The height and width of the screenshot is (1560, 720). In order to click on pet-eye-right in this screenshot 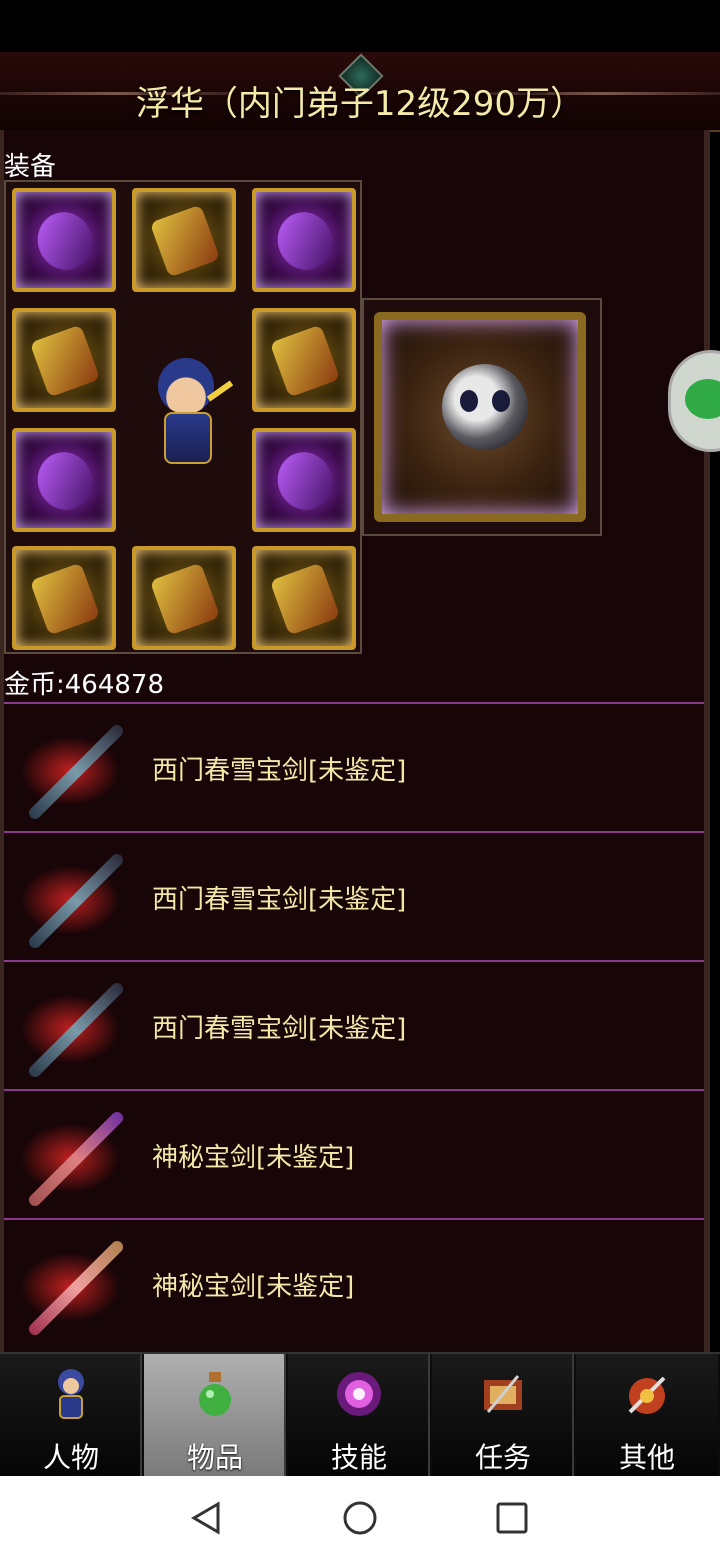, I will do `click(501, 401)`.